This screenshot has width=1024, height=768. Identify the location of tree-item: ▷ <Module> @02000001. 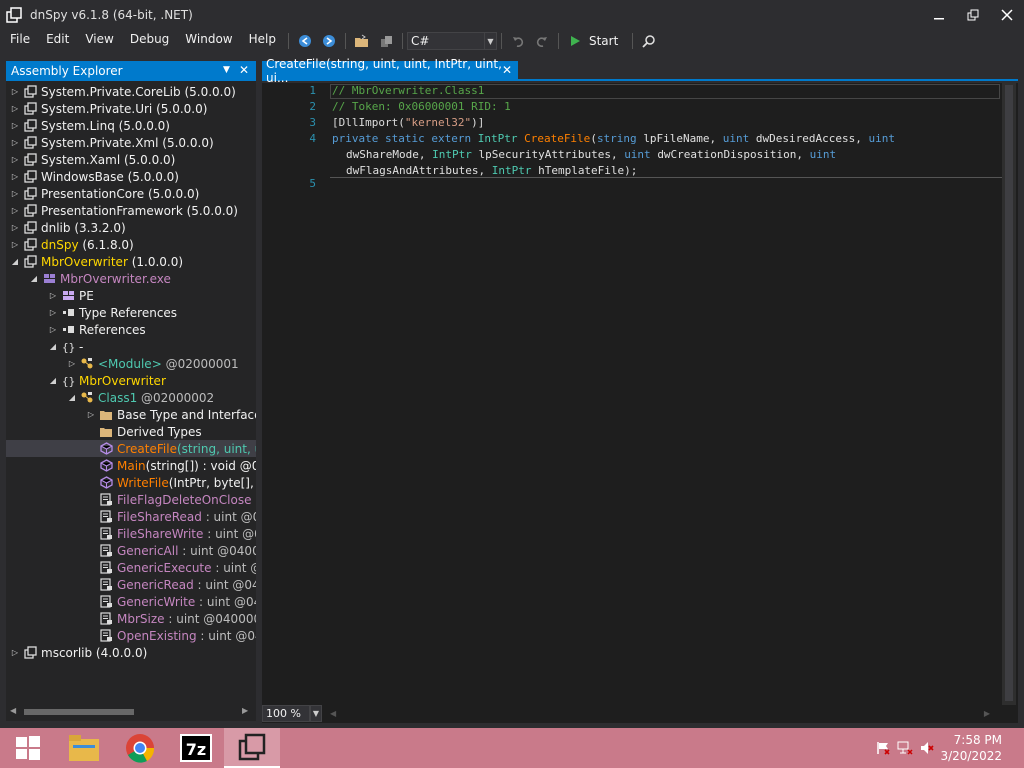
(131, 363).